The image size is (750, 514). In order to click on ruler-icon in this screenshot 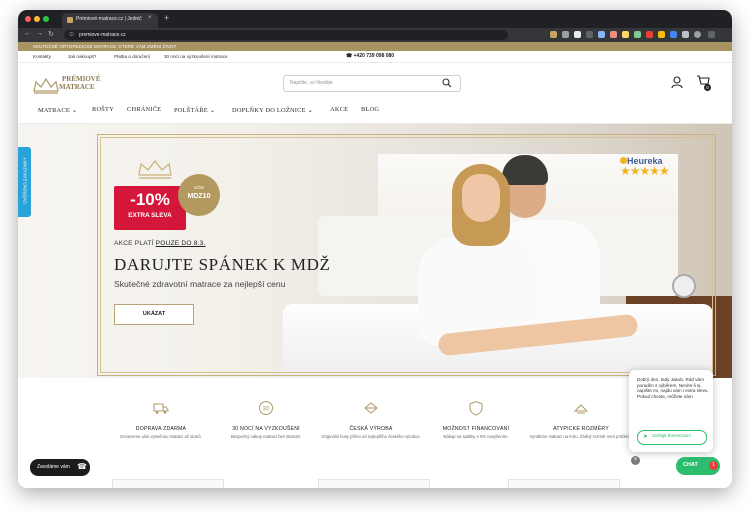, I will do `click(581, 409)`.